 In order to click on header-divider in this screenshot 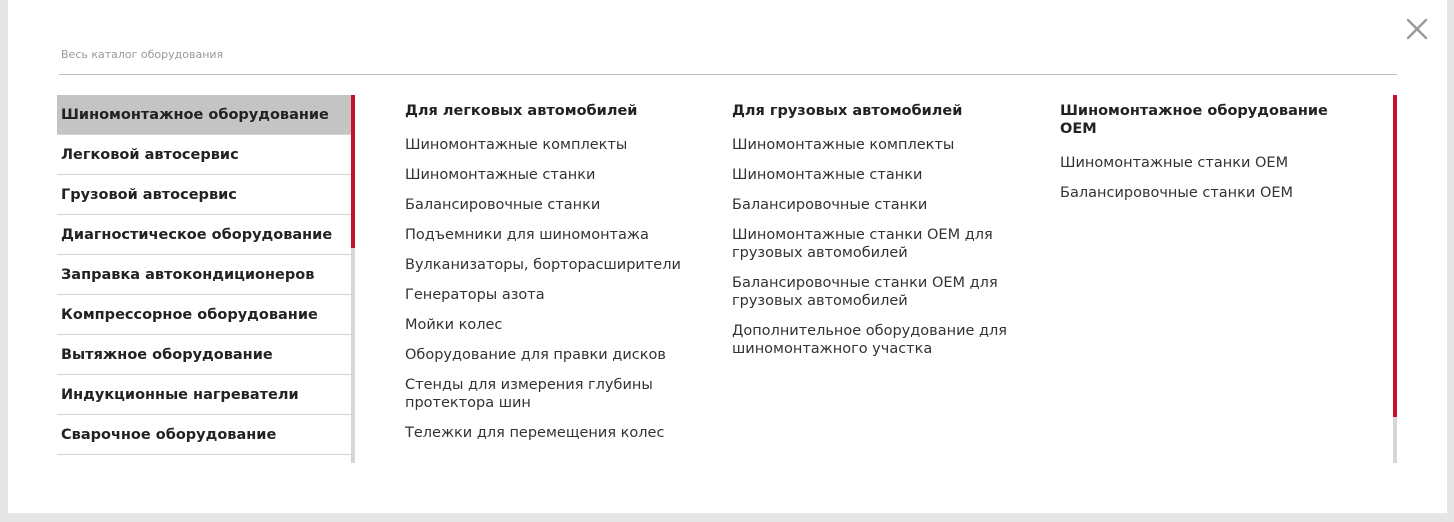, I will do `click(728, 74)`.